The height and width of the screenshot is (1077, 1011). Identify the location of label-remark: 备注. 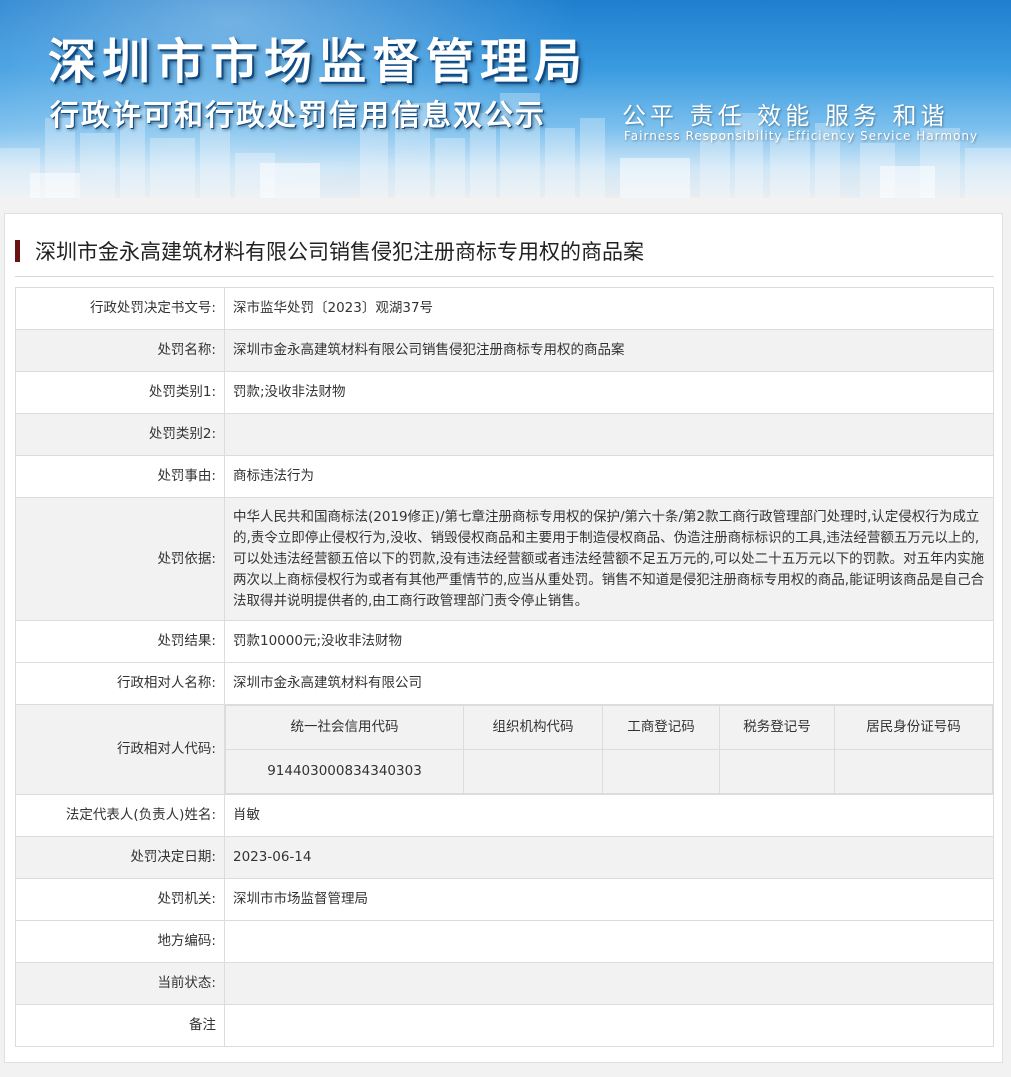
(120, 1025).